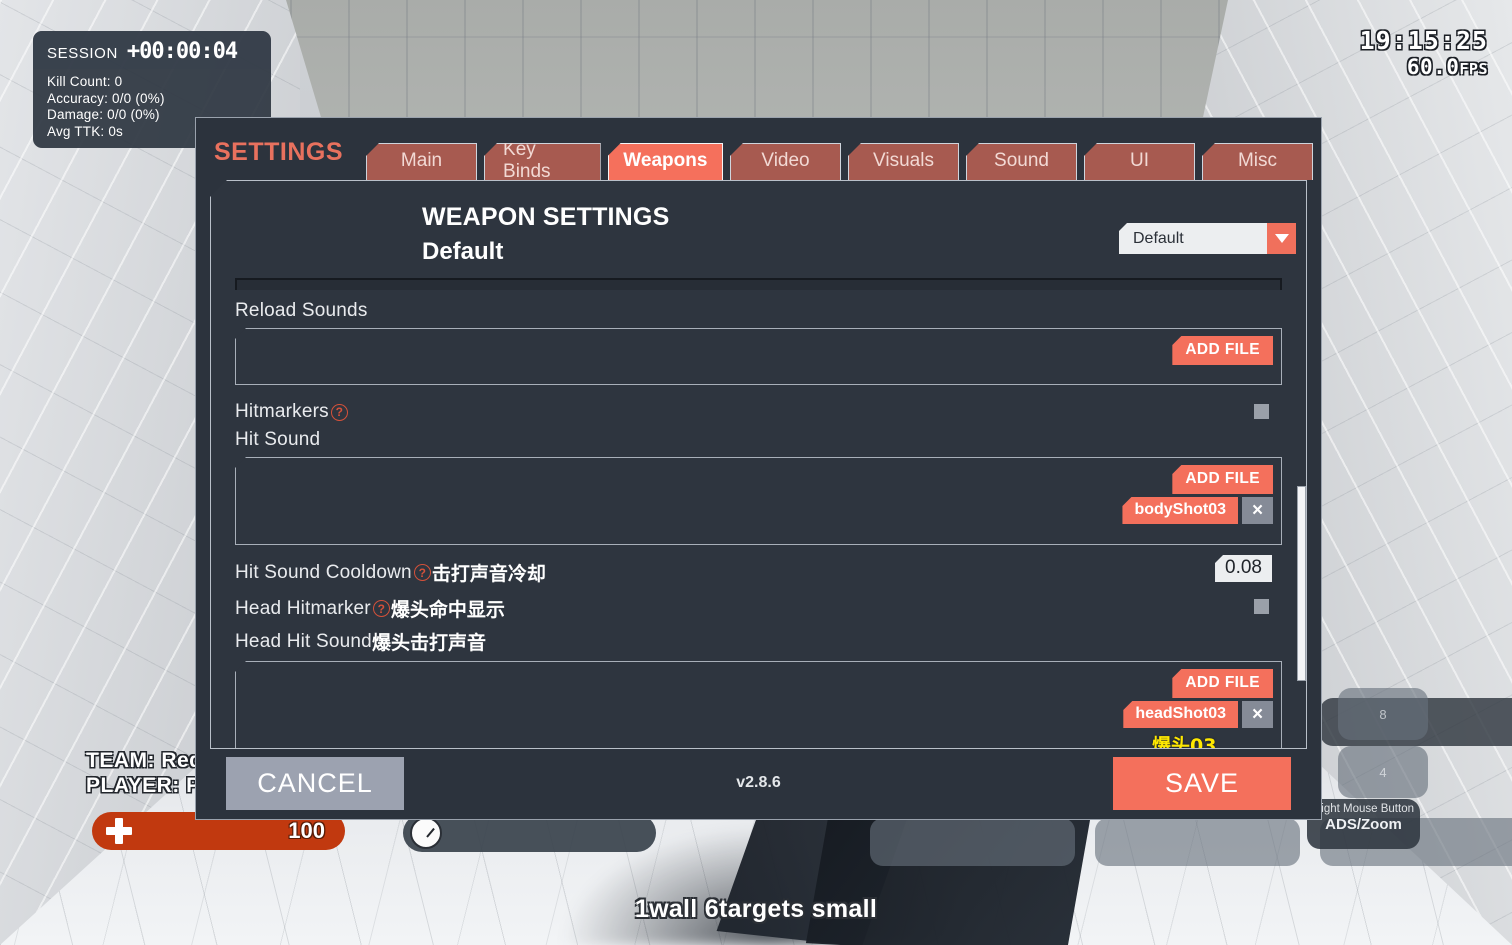 This screenshot has width=1512, height=945. Describe the element at coordinates (1158, 238) in the screenshot. I see `profile-dropdown-value: Default` at that location.